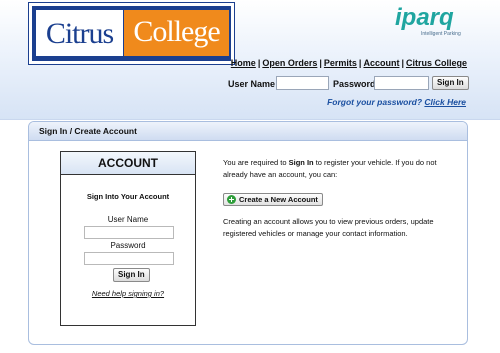 The image size is (500, 353). Describe the element at coordinates (129, 258) in the screenshot. I see `account-password-input` at that location.